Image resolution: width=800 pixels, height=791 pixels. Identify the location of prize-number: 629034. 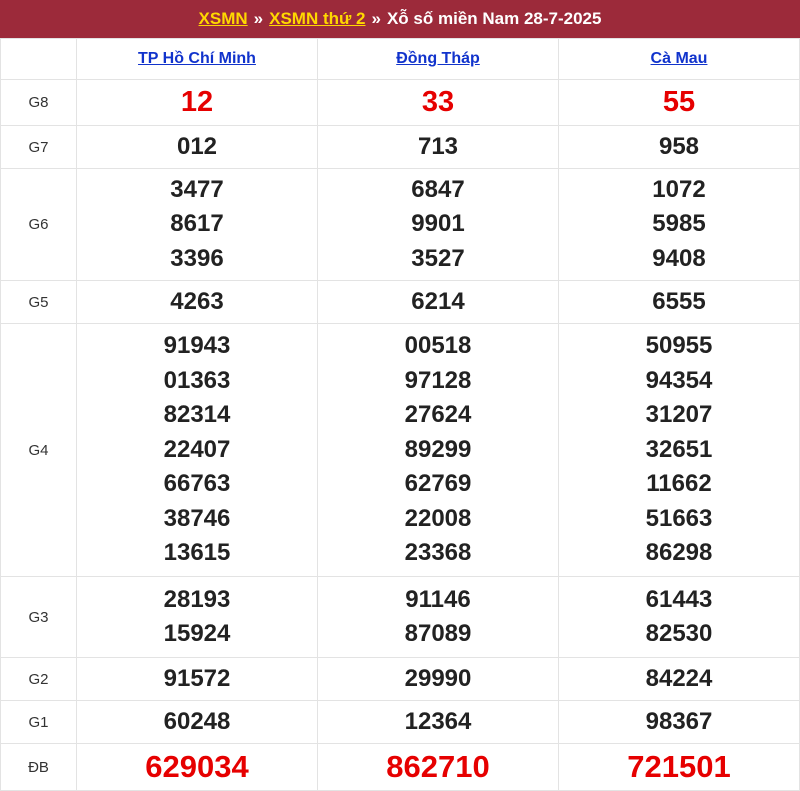
(197, 766).